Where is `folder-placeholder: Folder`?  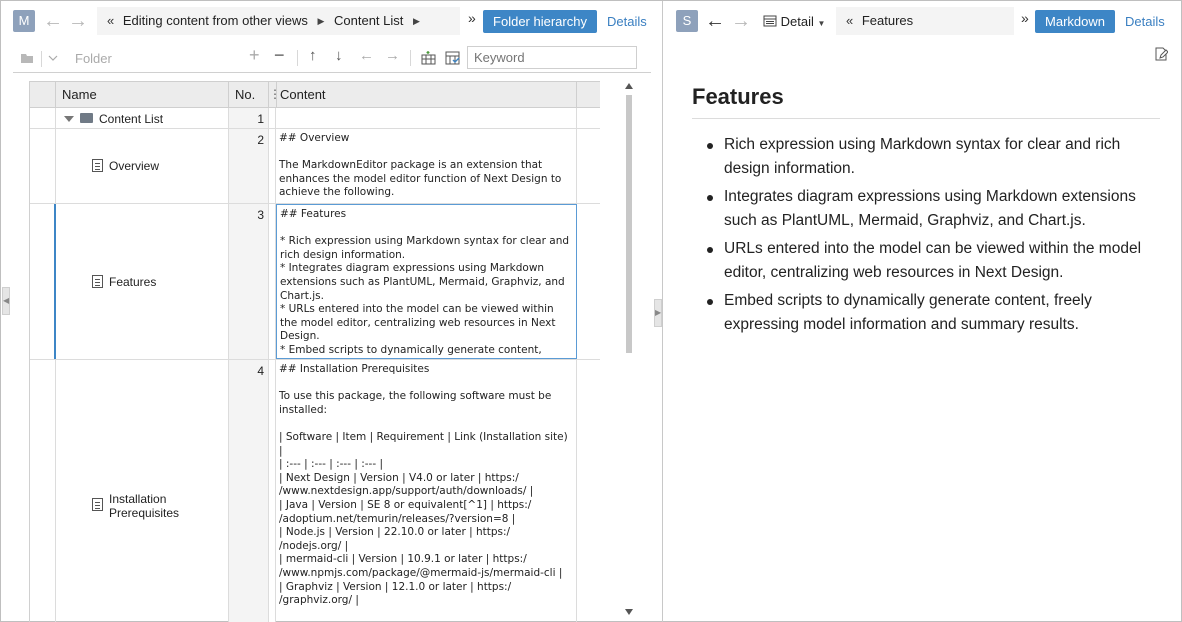
folder-placeholder: Folder is located at coordinates (93, 58).